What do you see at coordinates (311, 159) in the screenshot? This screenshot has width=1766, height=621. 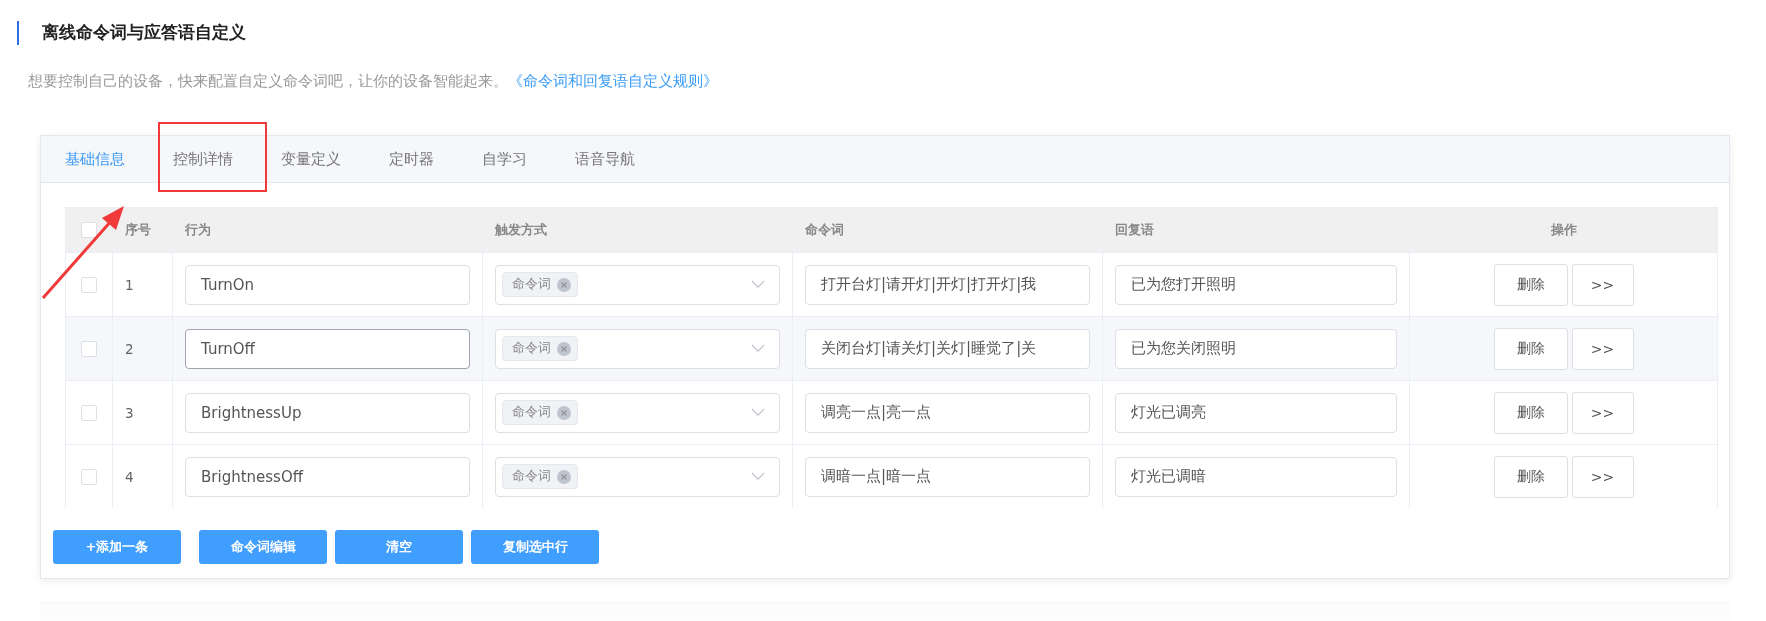 I see `tab: 变量定义` at bounding box center [311, 159].